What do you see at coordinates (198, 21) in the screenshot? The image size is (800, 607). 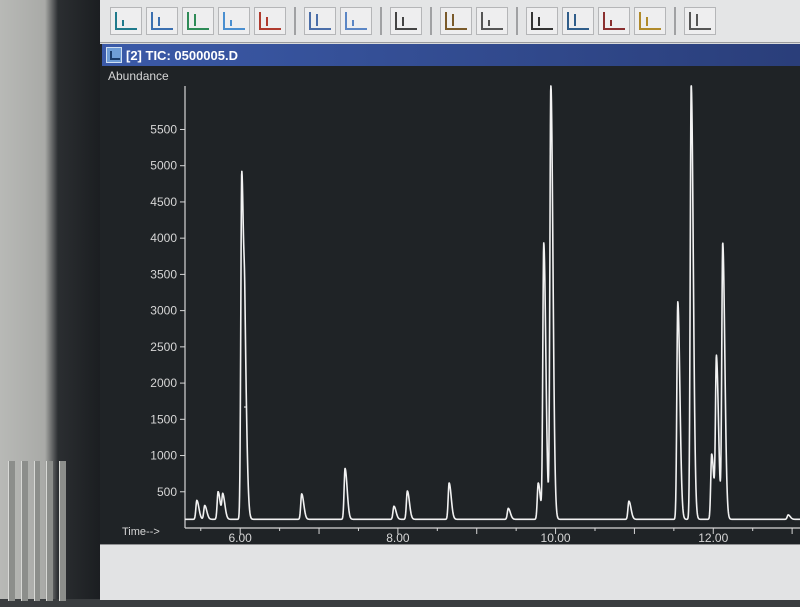 I see `peak-list-icon` at bounding box center [198, 21].